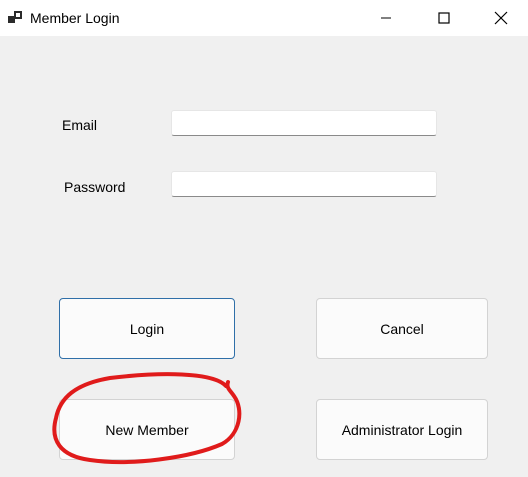 This screenshot has width=528, height=477. I want to click on close-icon, so click(501, 18).